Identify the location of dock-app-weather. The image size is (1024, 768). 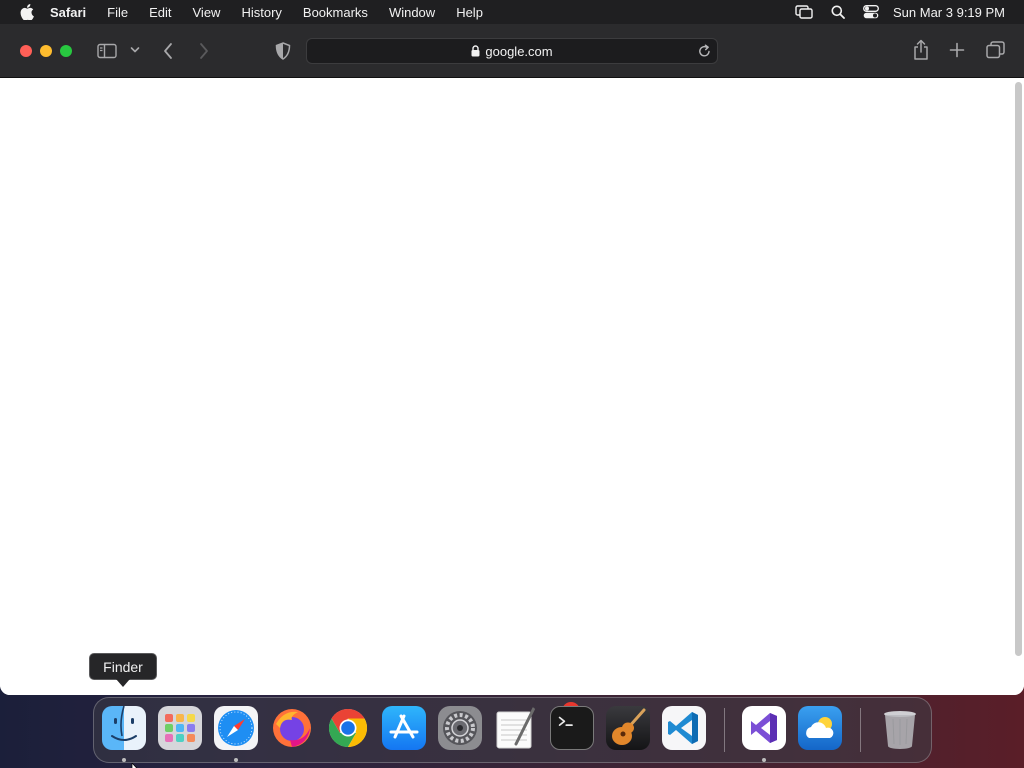
(820, 728).